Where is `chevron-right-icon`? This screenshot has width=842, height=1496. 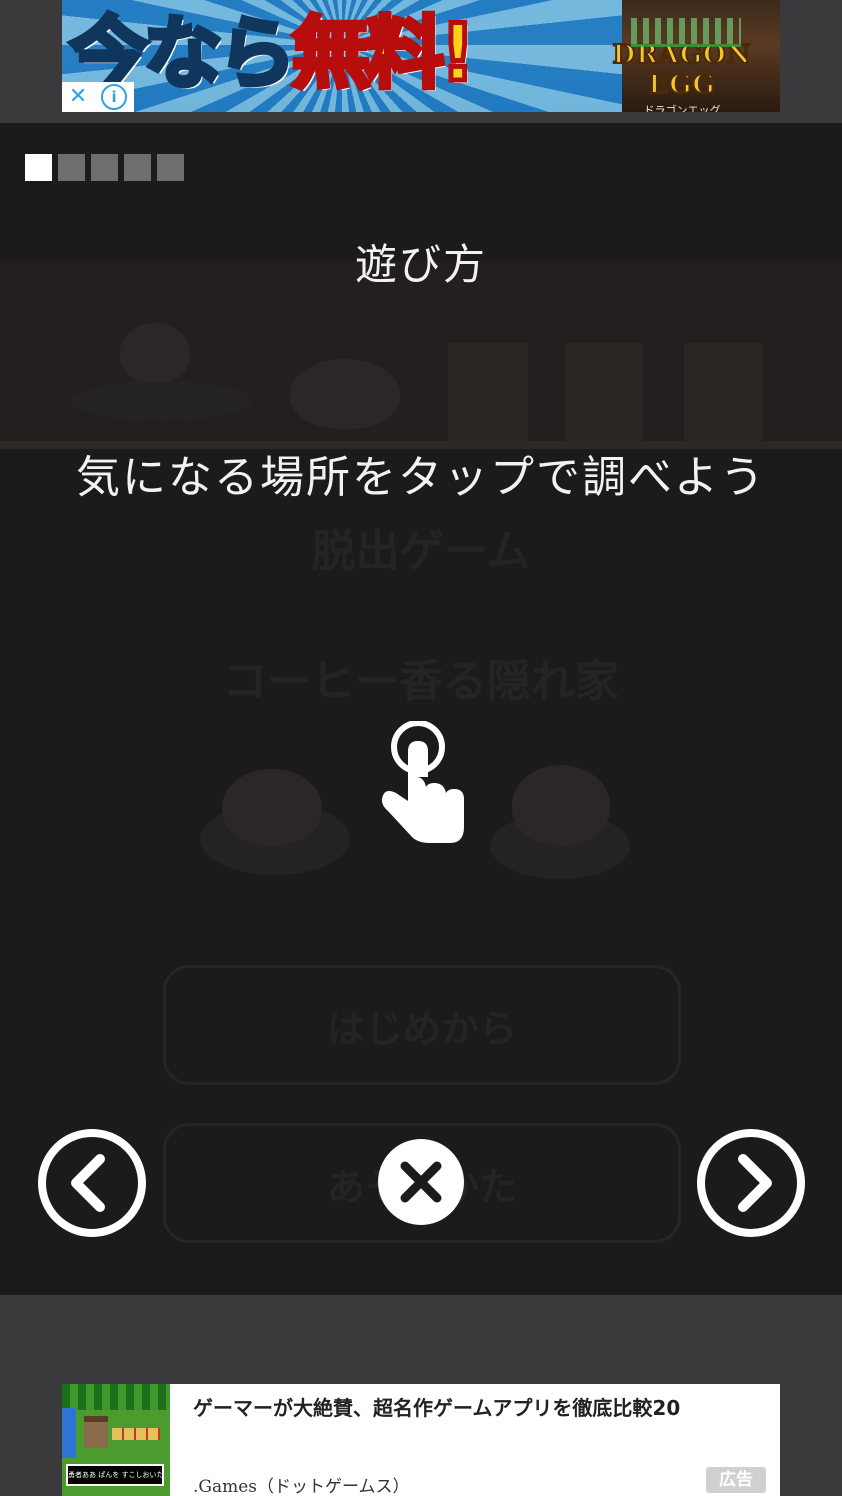 chevron-right-icon is located at coordinates (755, 1183).